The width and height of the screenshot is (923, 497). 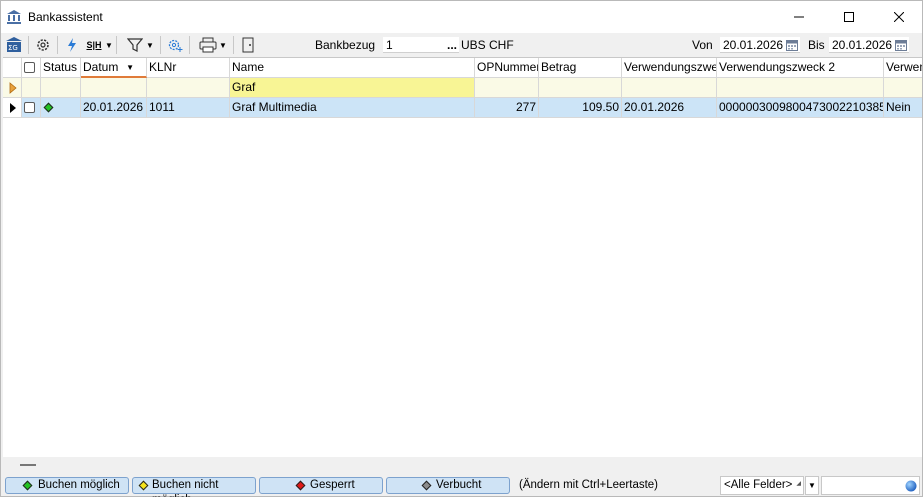 I want to click on von-date-input: 20.01.2026, so click(x=760, y=45).